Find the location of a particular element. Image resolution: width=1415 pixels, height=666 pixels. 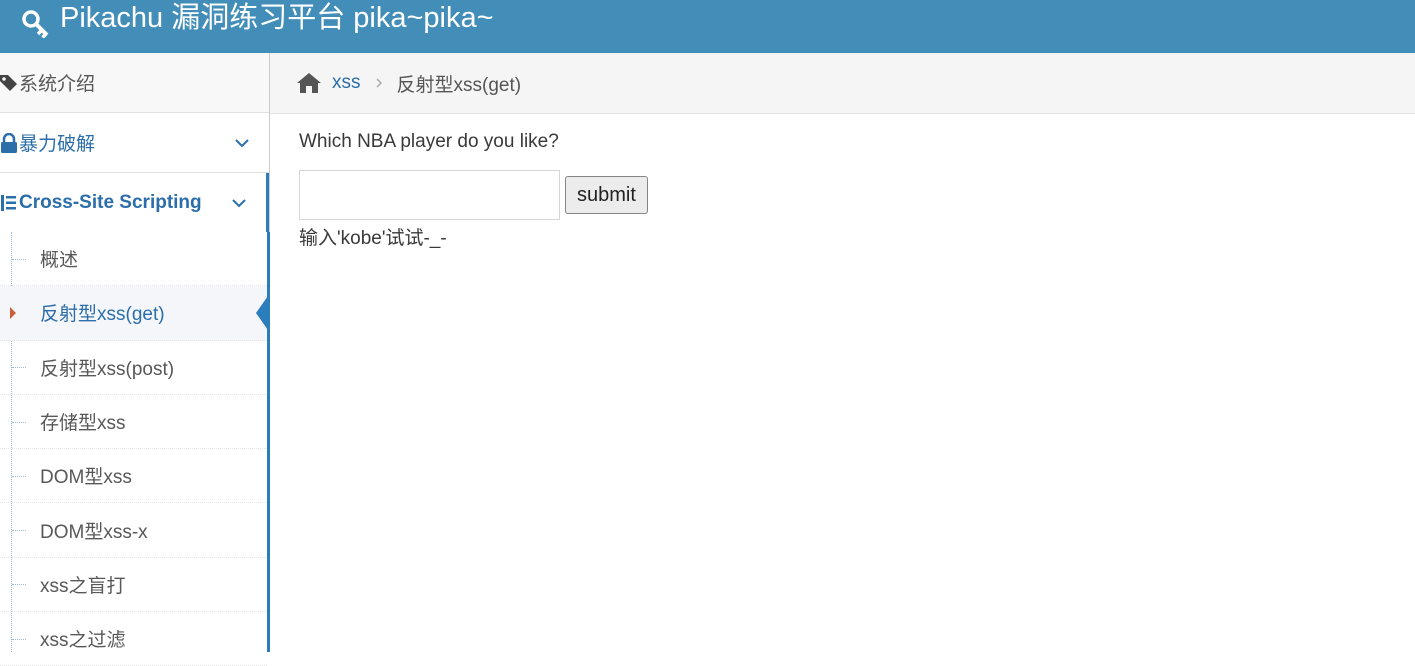

submenu-item-filter: xss之过滤 is located at coordinates (133, 639).